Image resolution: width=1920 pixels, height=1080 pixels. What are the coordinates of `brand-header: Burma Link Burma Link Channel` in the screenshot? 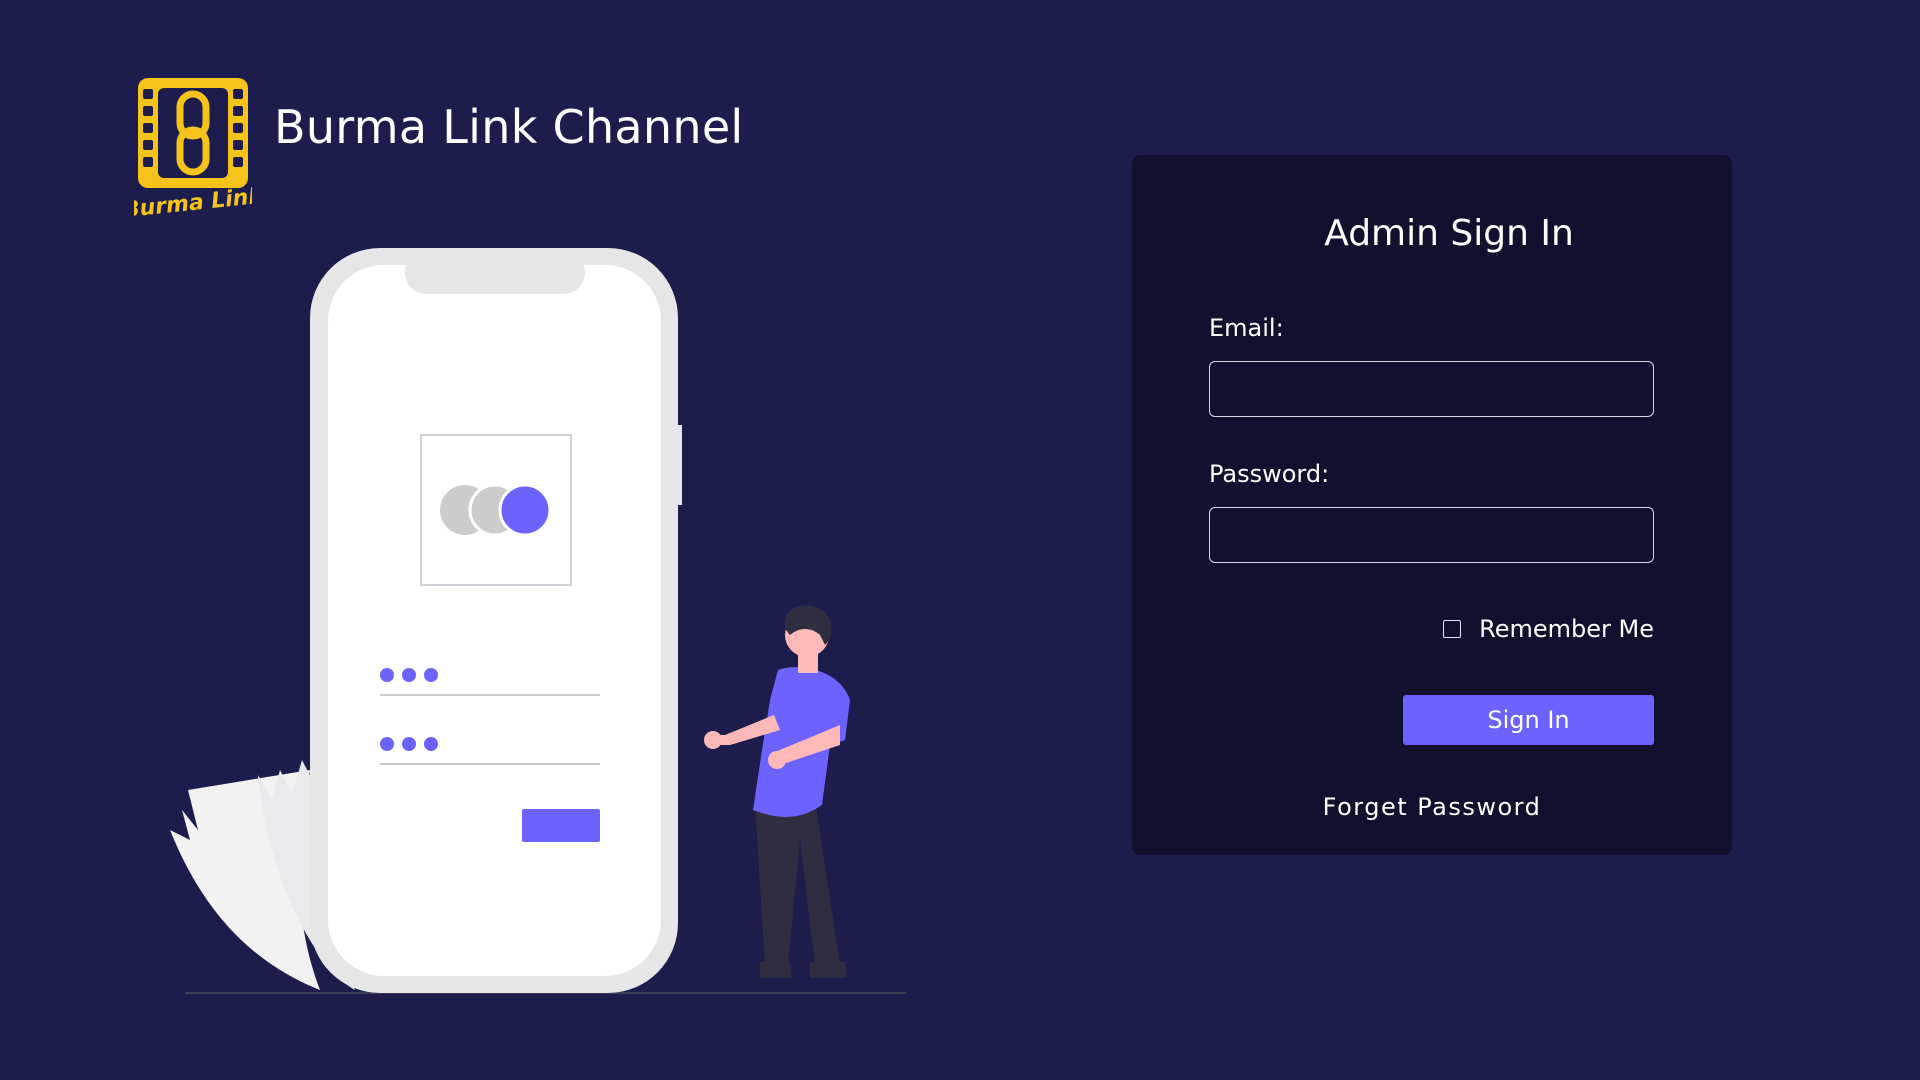 It's located at (439, 147).